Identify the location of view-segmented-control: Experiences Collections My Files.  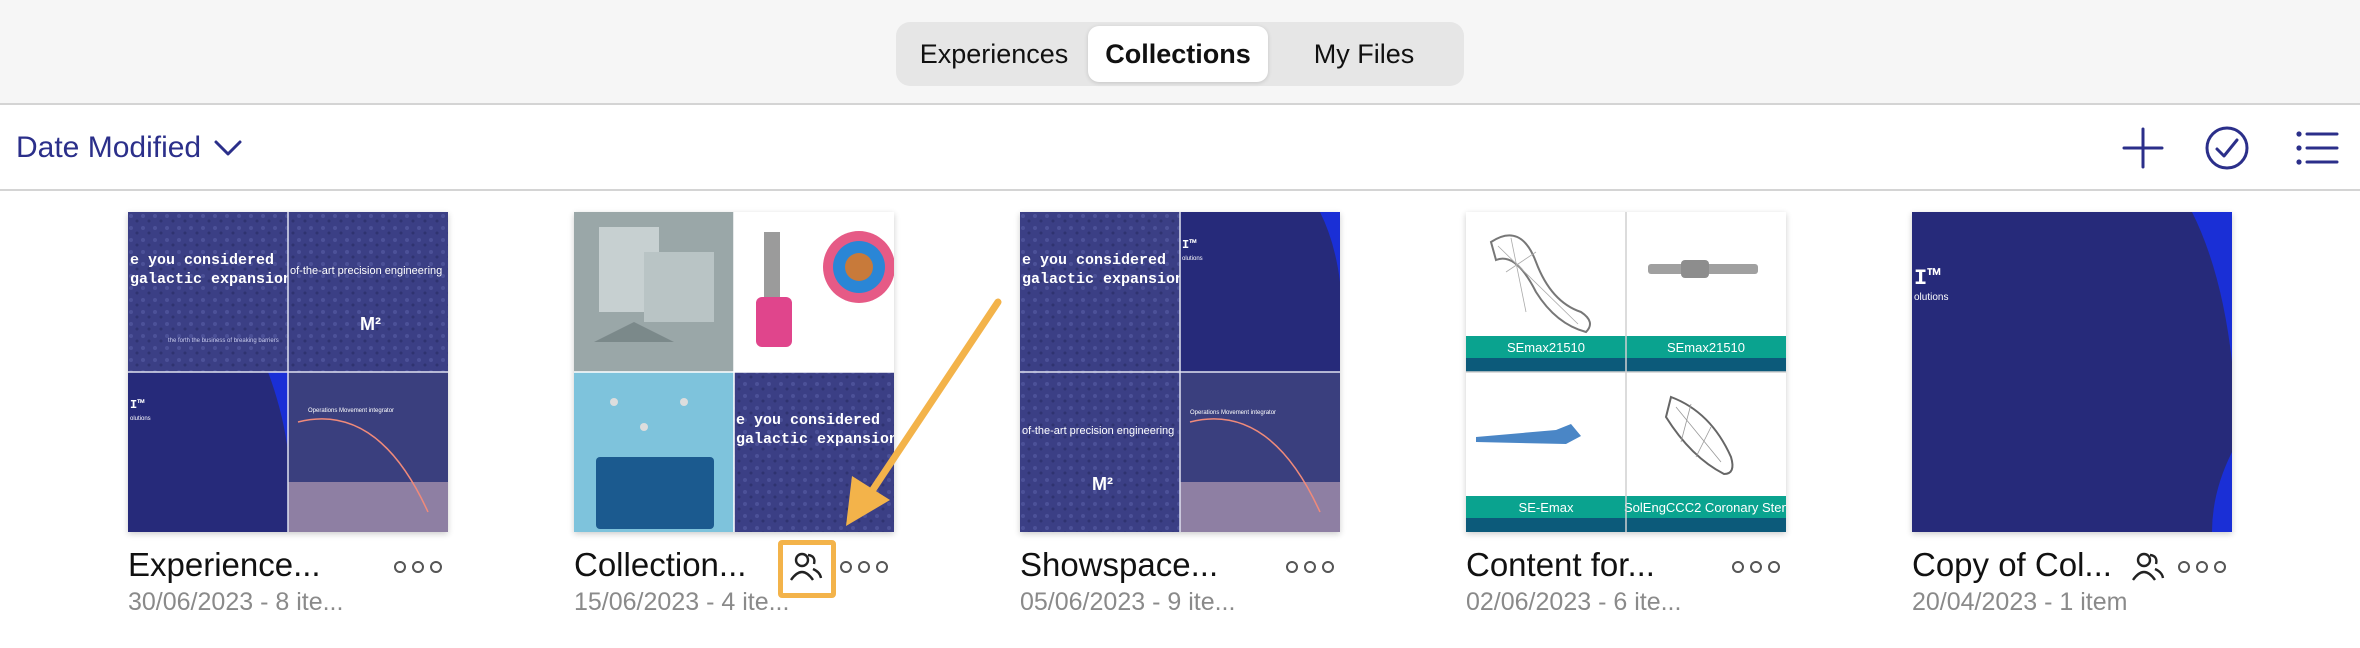
(1180, 54).